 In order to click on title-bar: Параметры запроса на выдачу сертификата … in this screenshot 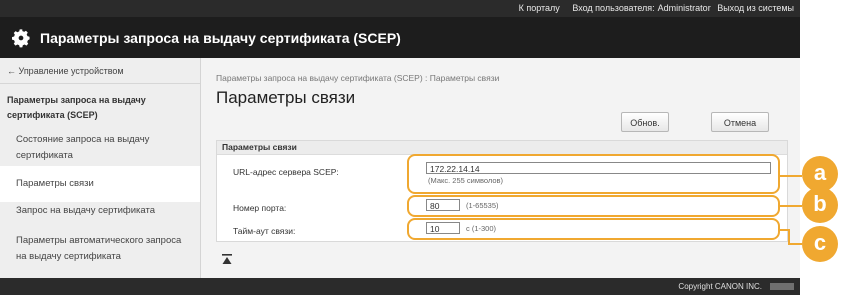, I will do `click(400, 37)`.